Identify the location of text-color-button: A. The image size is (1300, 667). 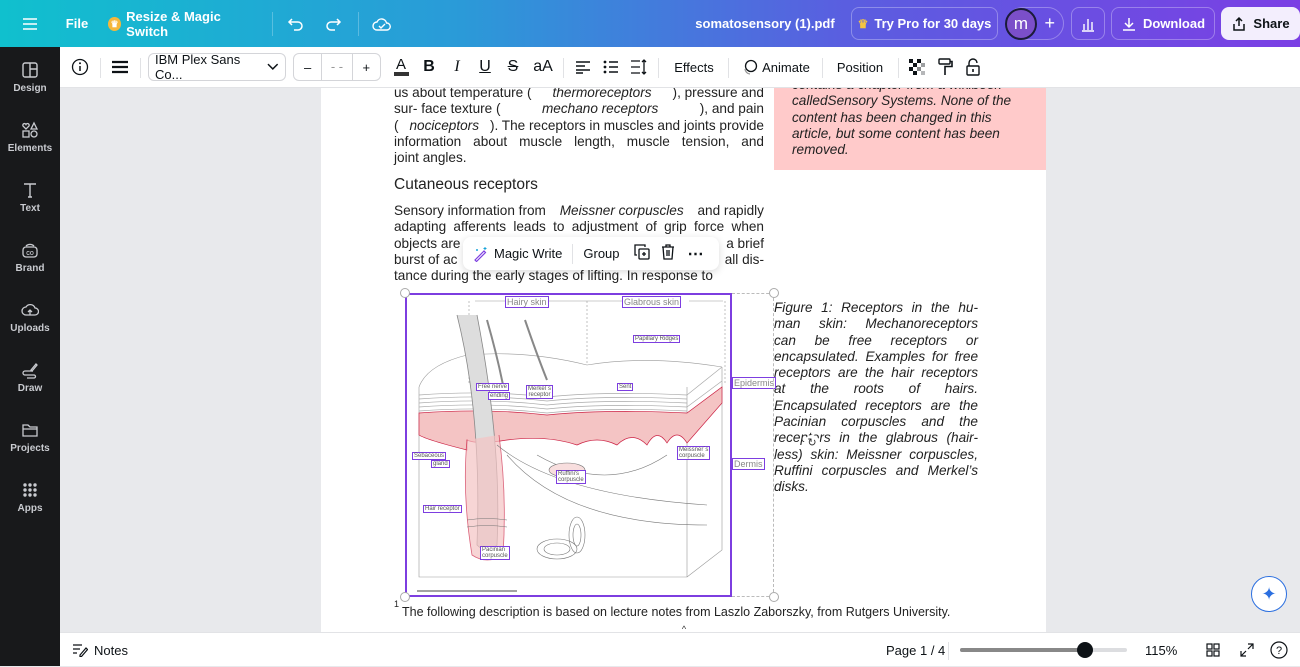
(401, 67).